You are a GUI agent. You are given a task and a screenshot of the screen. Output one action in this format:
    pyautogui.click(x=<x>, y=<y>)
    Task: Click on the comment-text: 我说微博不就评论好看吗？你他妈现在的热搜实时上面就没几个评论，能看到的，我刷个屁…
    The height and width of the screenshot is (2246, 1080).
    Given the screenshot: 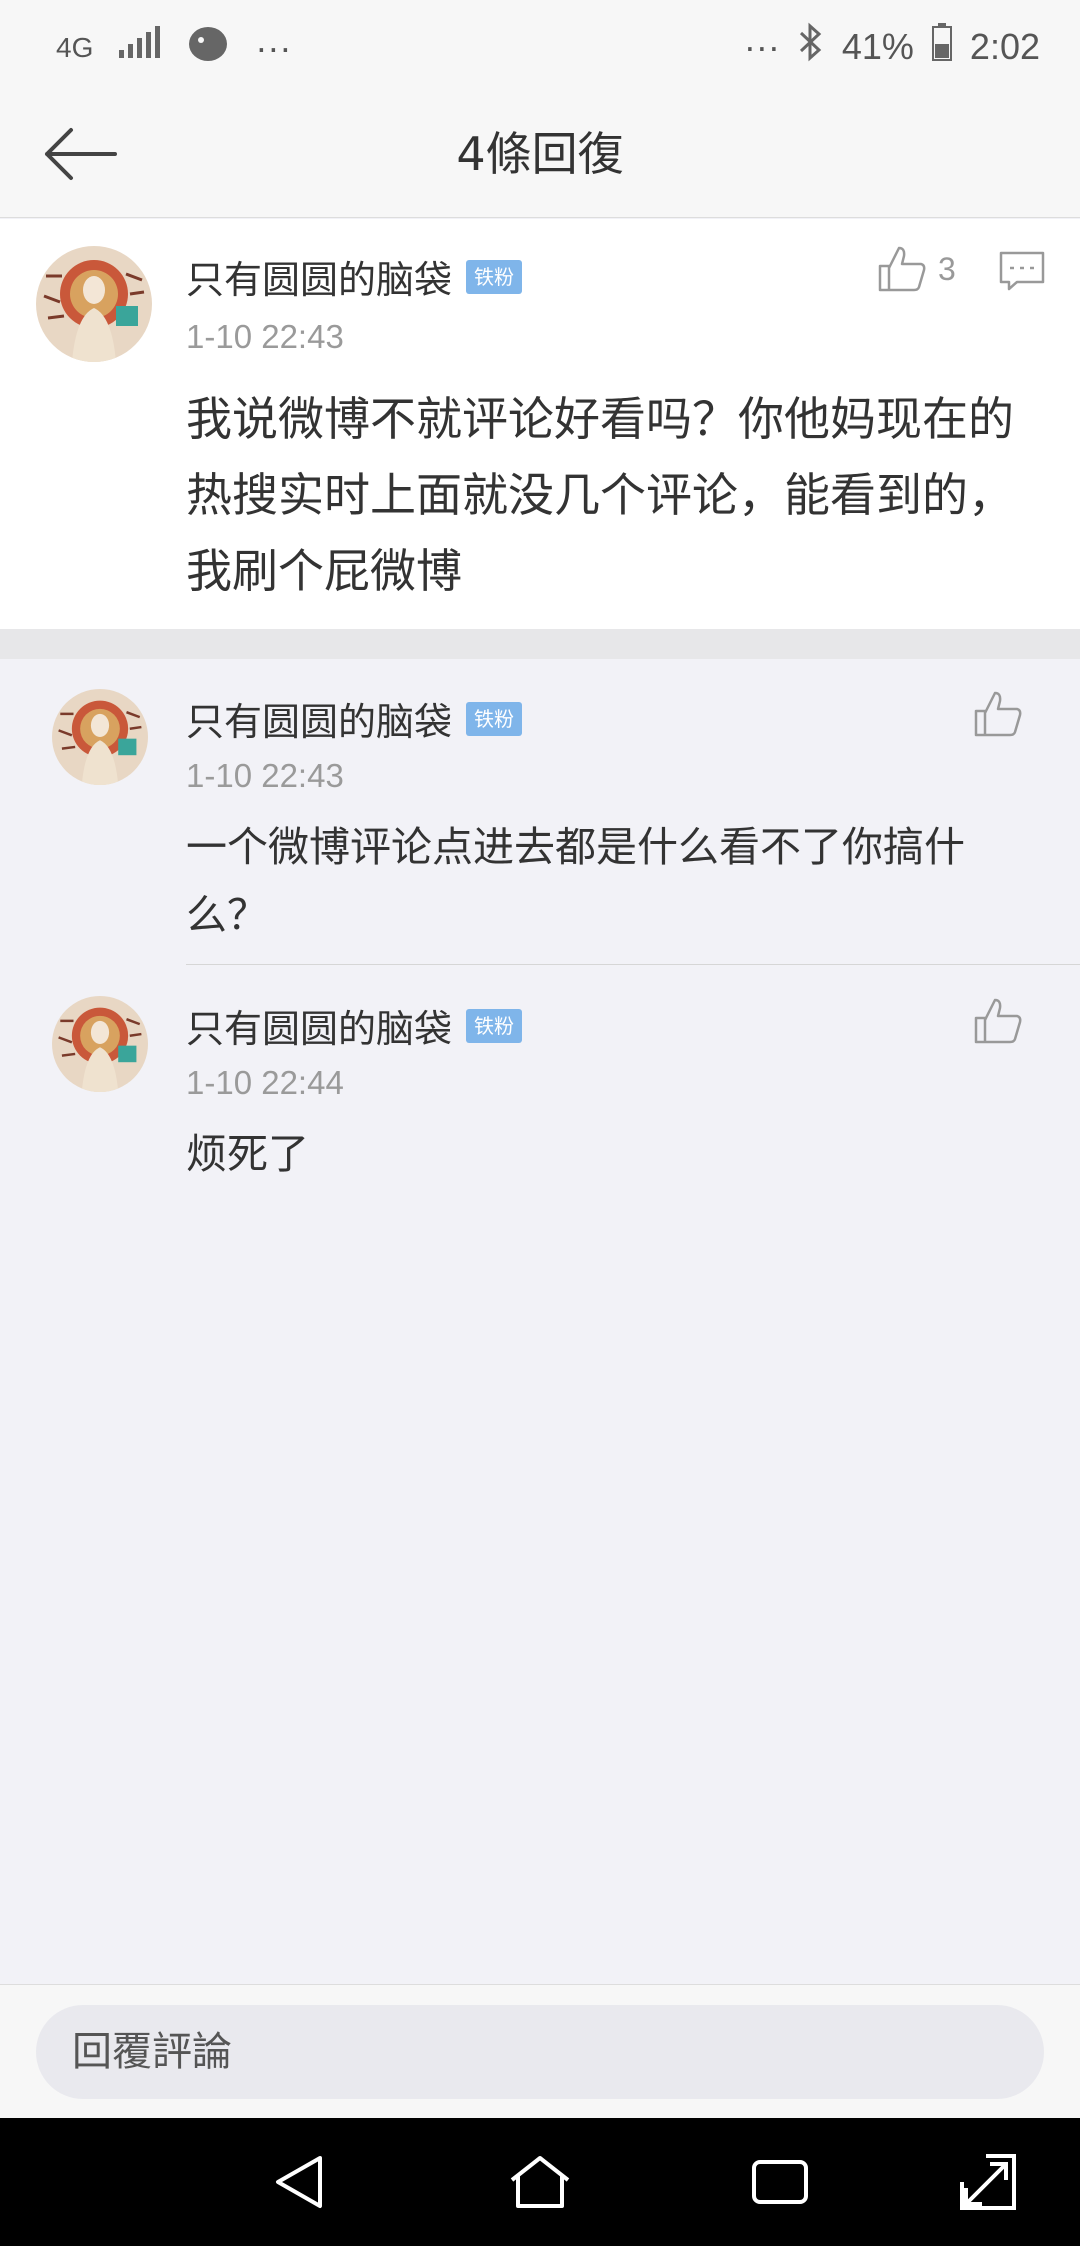 What is the action you would take?
    pyautogui.click(x=600, y=495)
    